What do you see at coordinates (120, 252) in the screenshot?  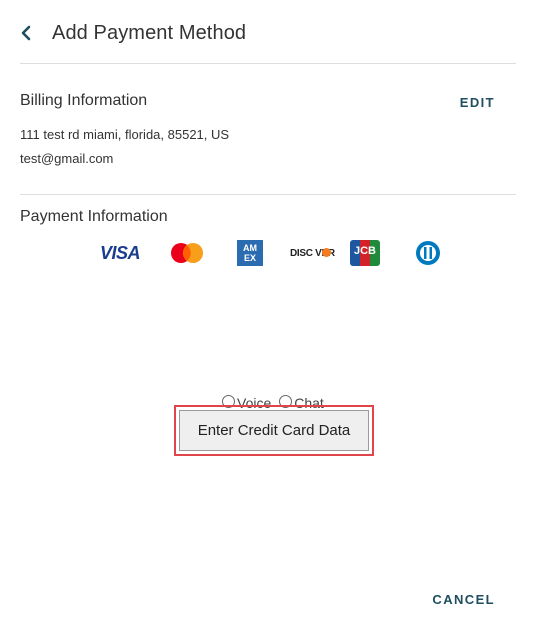 I see `visa-icon: VISA` at bounding box center [120, 252].